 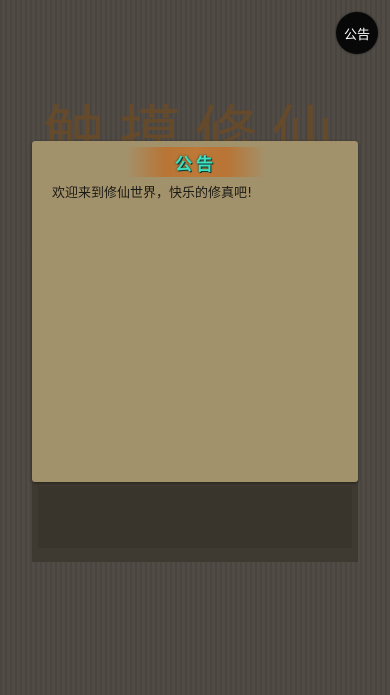 What do you see at coordinates (194, 122) in the screenshot?
I see `background-game-title: 触摸修仙` at bounding box center [194, 122].